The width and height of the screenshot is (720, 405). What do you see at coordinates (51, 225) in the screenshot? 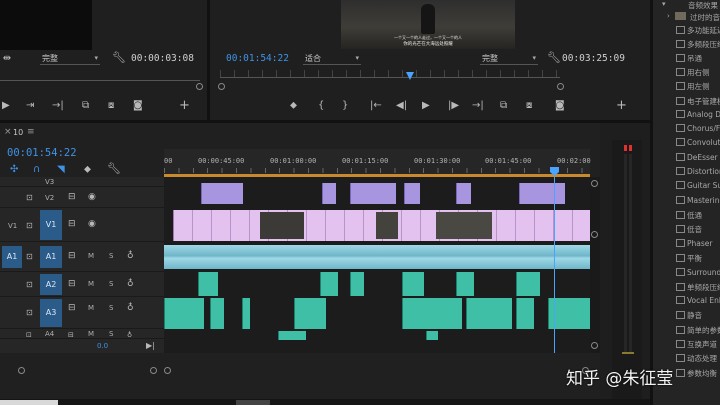
I see `track-target-v1: V1` at bounding box center [51, 225].